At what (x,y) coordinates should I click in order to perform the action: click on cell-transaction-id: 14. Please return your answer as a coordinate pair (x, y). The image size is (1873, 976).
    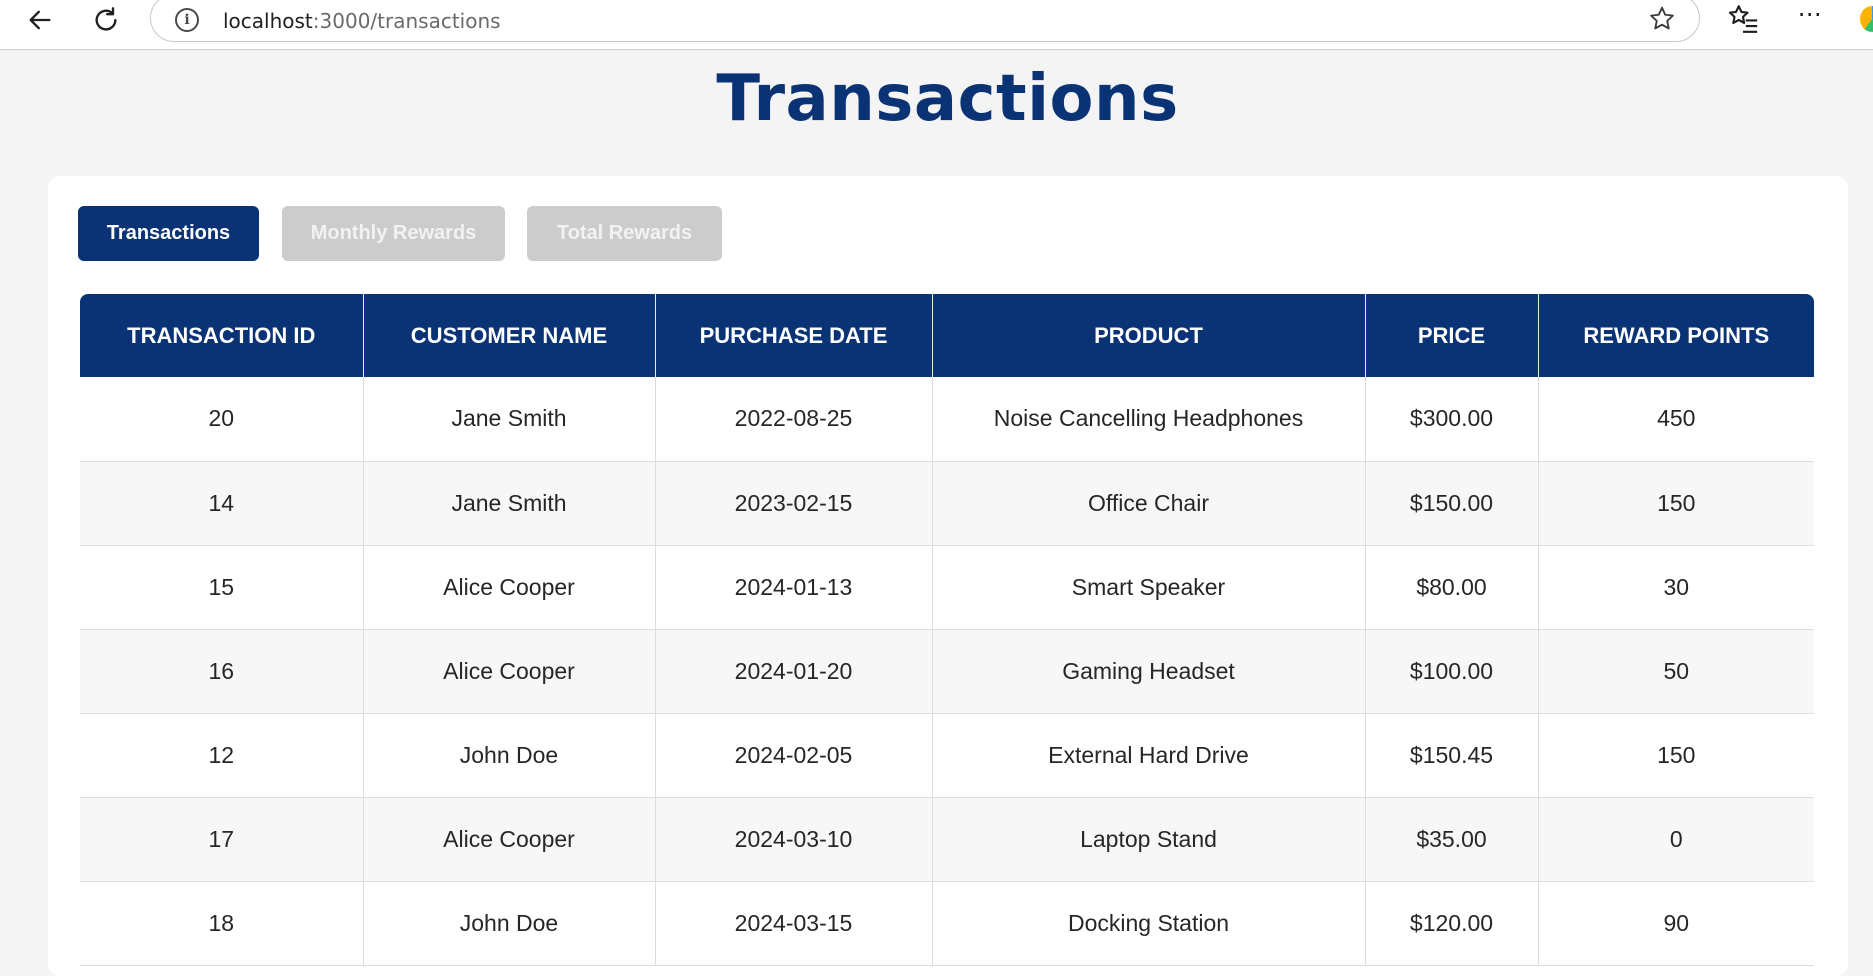
    Looking at the image, I should click on (222, 503).